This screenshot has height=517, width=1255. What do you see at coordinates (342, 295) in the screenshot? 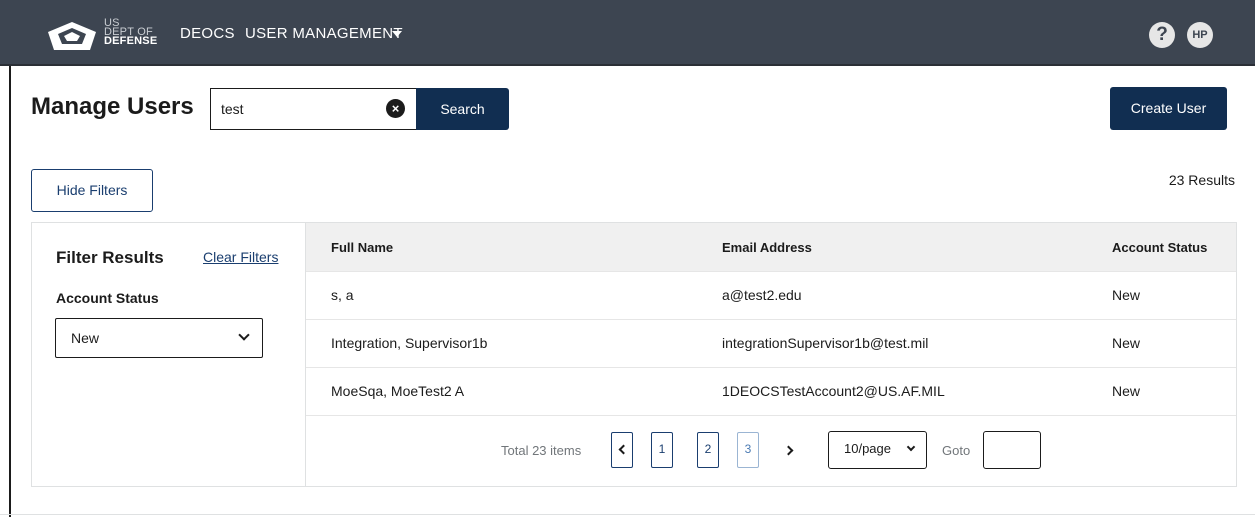
I see `cell-full-name: s, a` at bounding box center [342, 295].